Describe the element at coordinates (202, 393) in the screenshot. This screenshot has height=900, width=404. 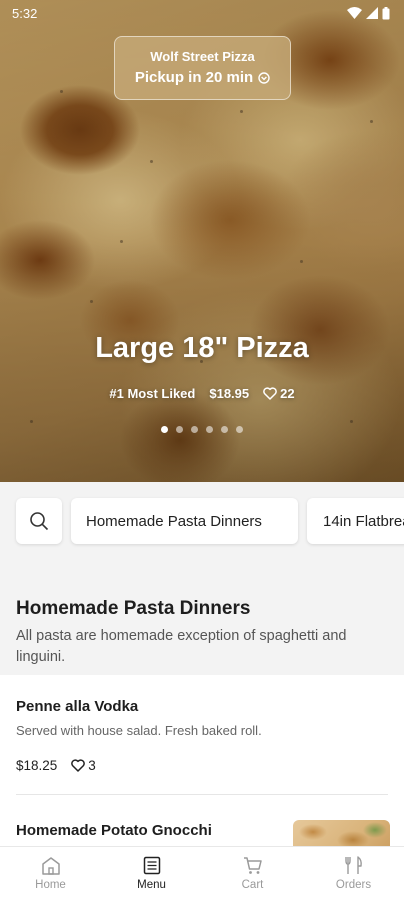
I see `featured-item-meta: #1 Most Liked $18.95 22` at that location.